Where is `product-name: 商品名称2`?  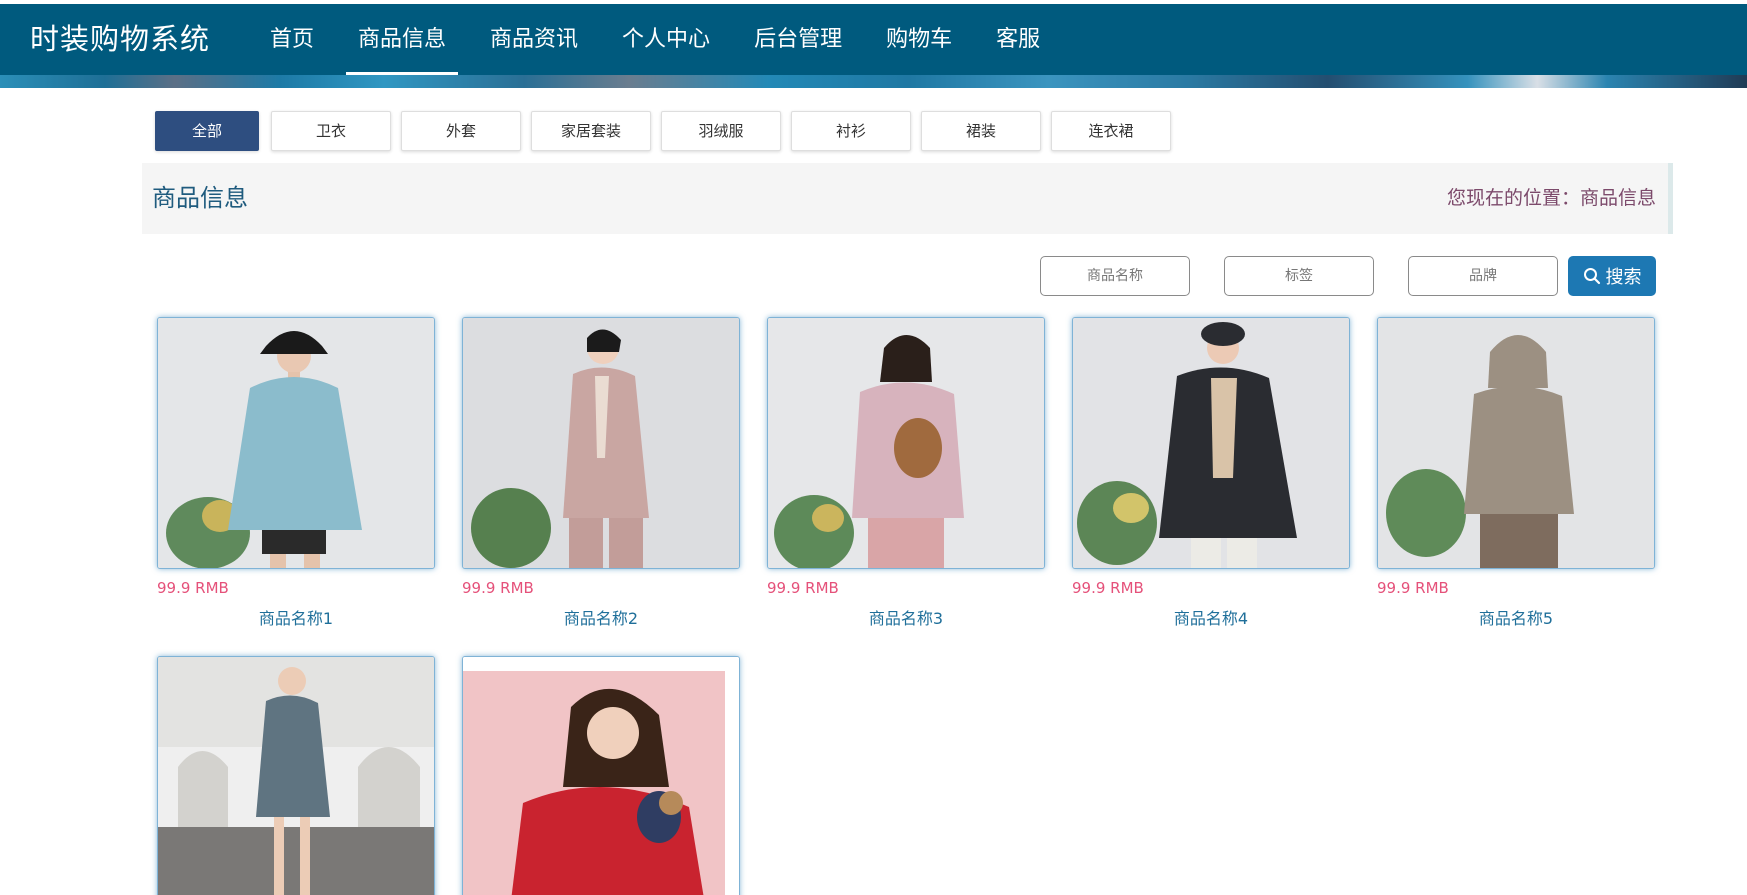 product-name: 商品名称2 is located at coordinates (601, 617).